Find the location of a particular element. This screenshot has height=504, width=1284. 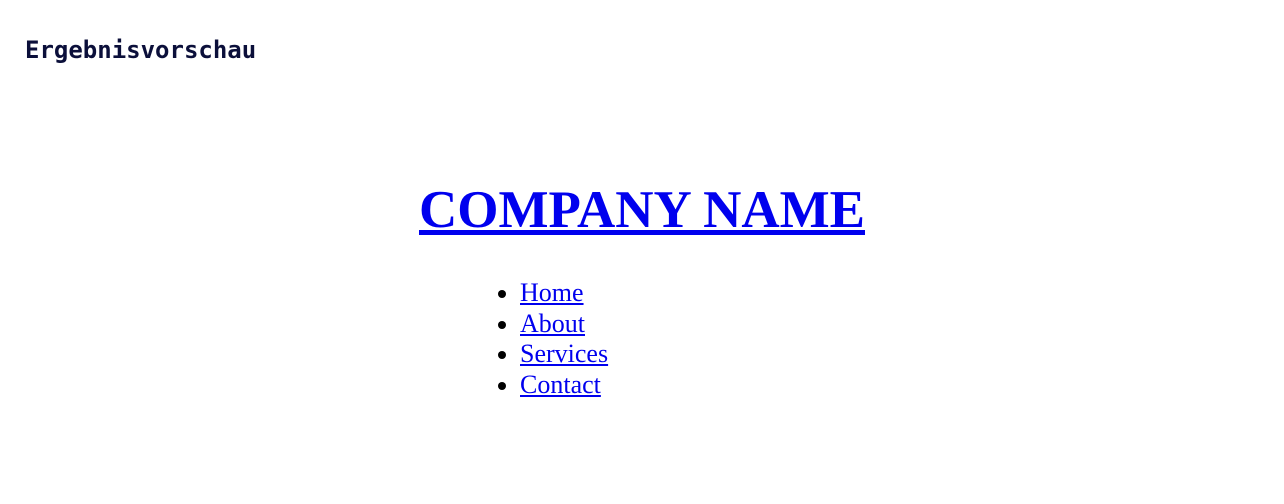

nav-list: Home About Services Contact is located at coordinates (564, 339).